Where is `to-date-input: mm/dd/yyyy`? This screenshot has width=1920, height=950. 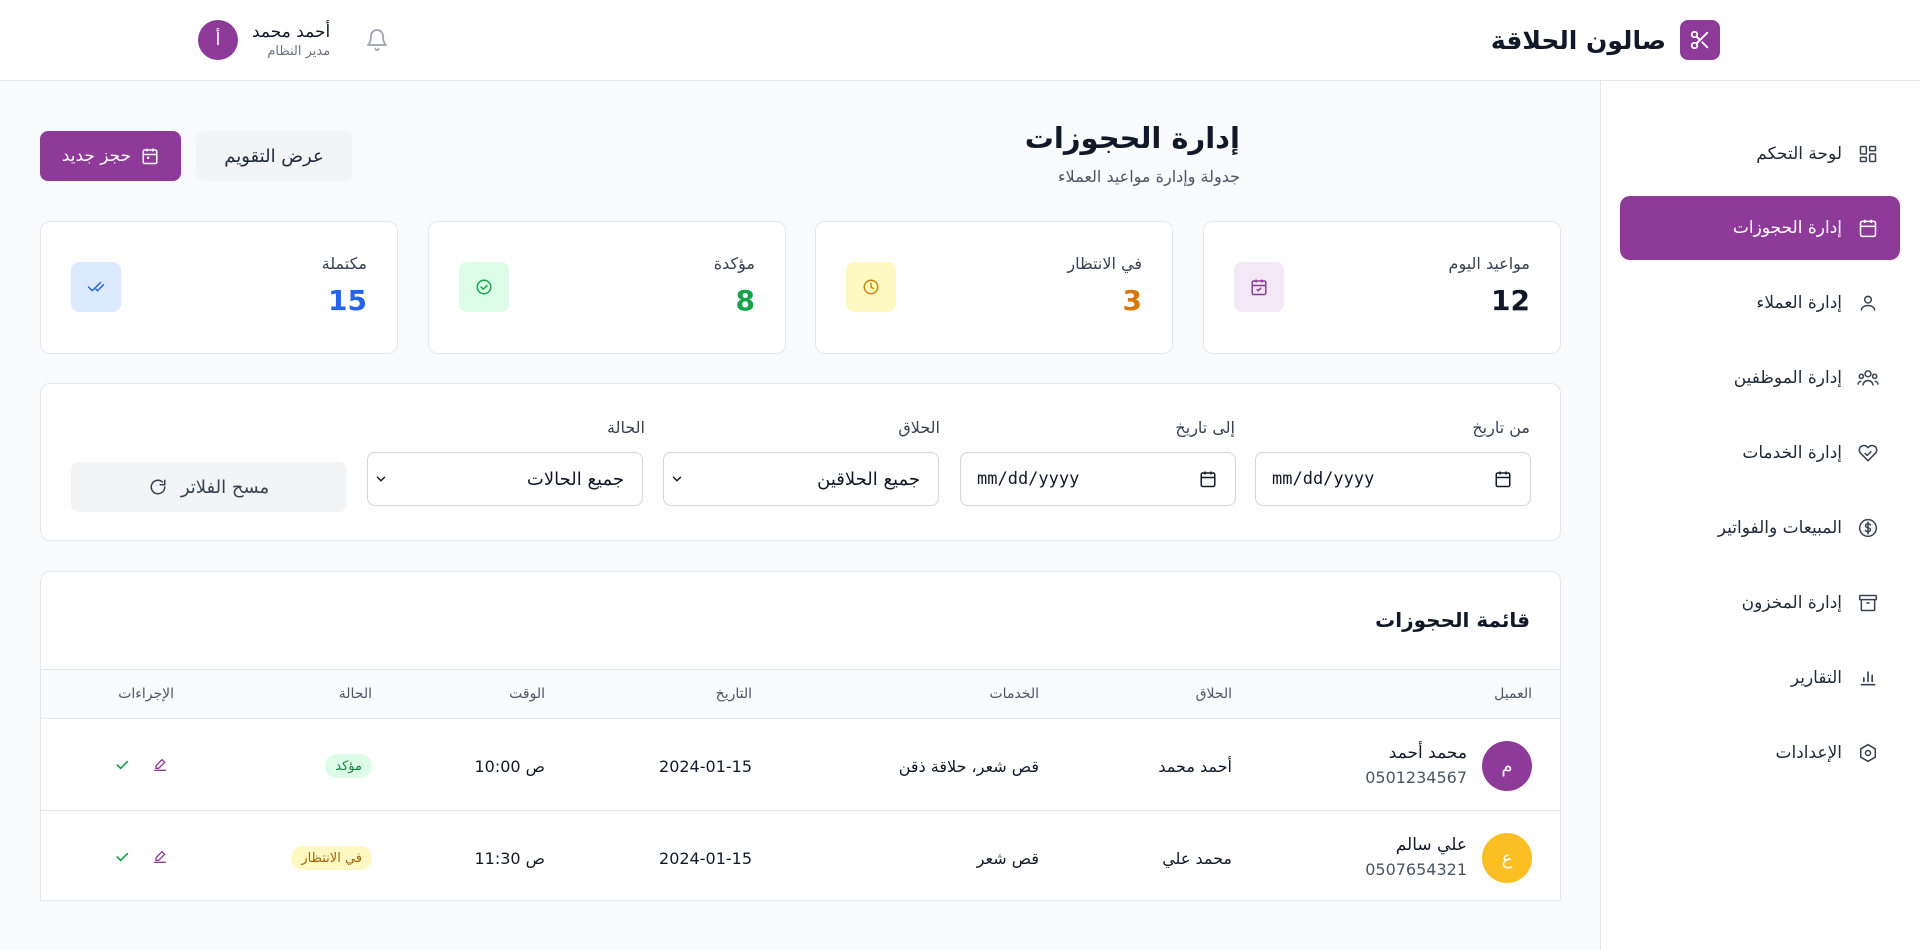
to-date-input: mm/dd/yyyy is located at coordinates (1098, 479).